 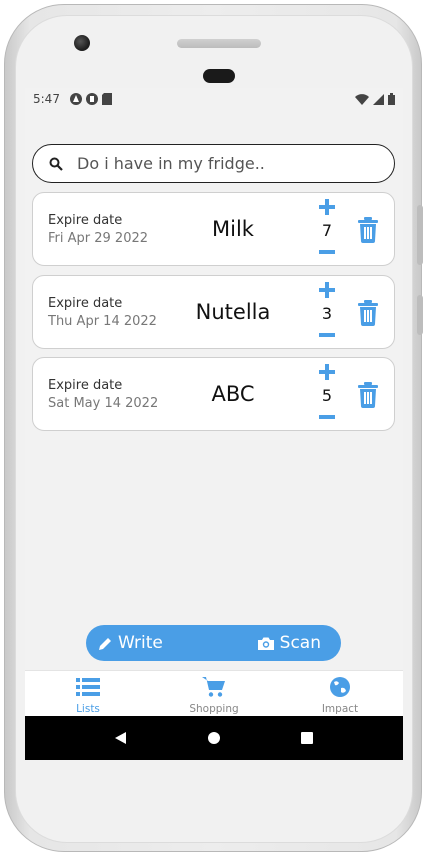 I want to click on earpiece-speaker, so click(x=219, y=43).